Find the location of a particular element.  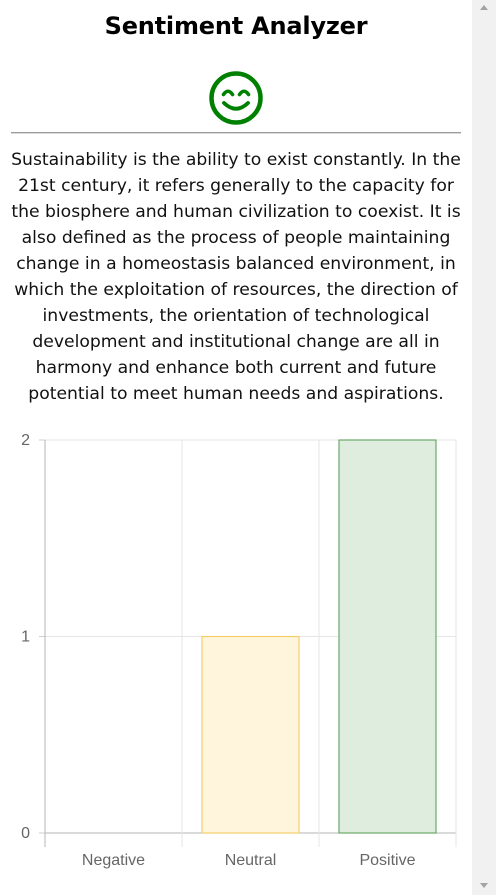

vertical-scrollbar is located at coordinates (484, 447).